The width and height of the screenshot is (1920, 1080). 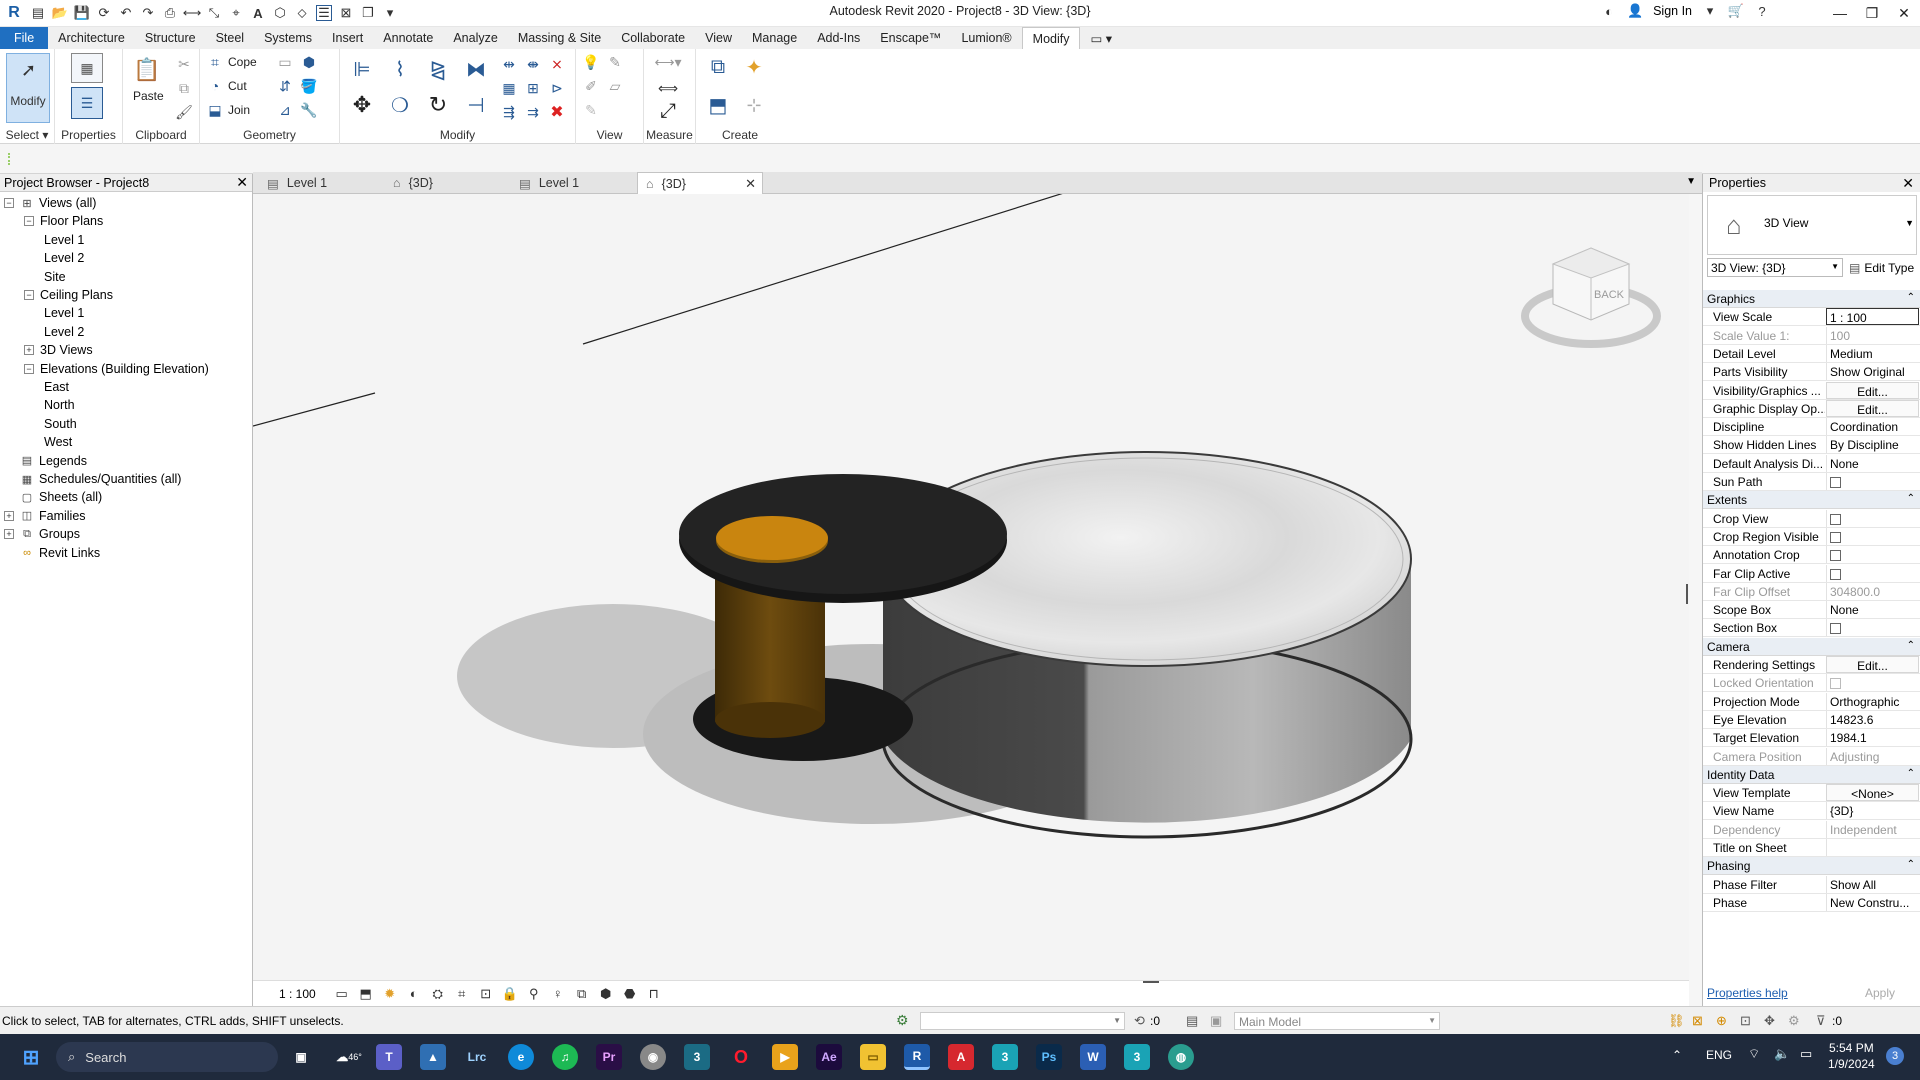 I want to click on section-icon: ⬦, so click(x=302, y=13).